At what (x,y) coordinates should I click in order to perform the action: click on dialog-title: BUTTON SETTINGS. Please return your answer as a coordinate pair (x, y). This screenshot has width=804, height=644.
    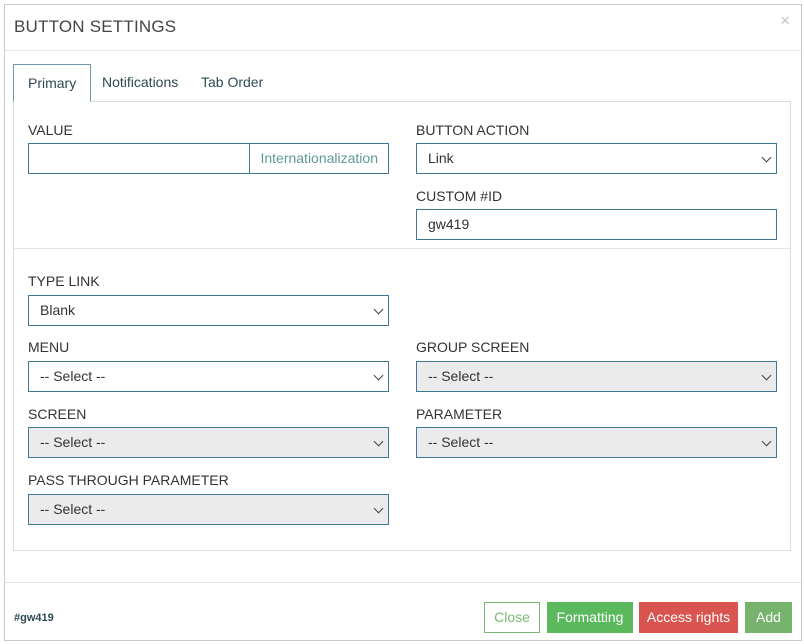
    Looking at the image, I should click on (95, 26).